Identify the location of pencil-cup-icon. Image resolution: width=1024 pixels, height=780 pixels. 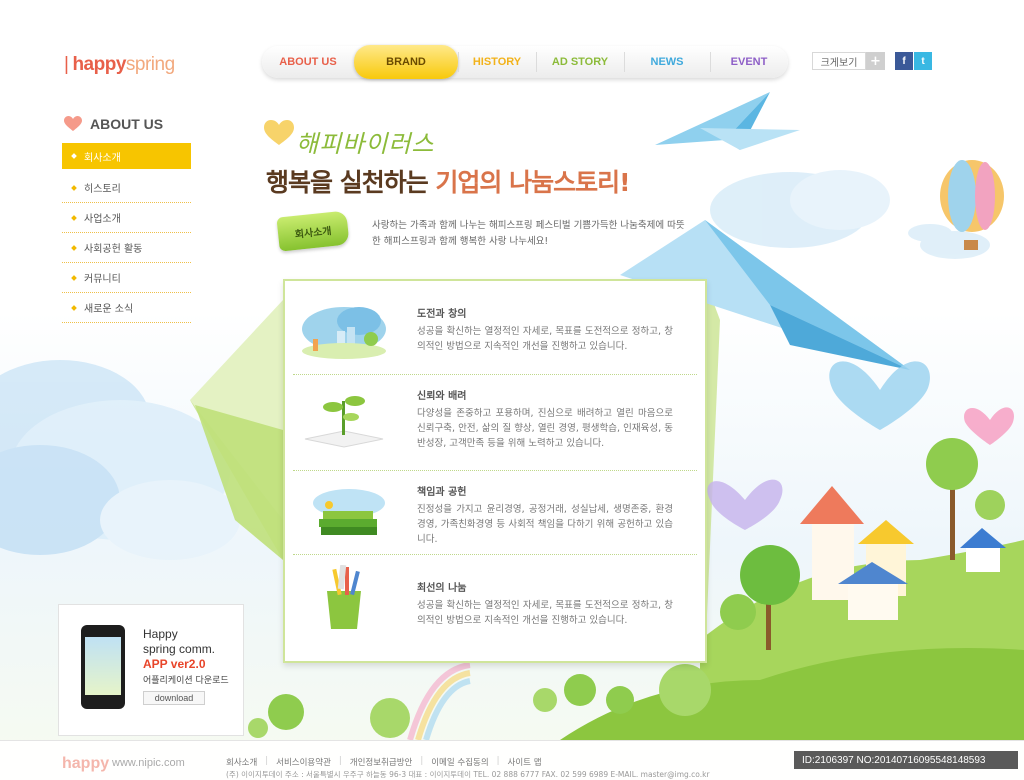
(344, 597).